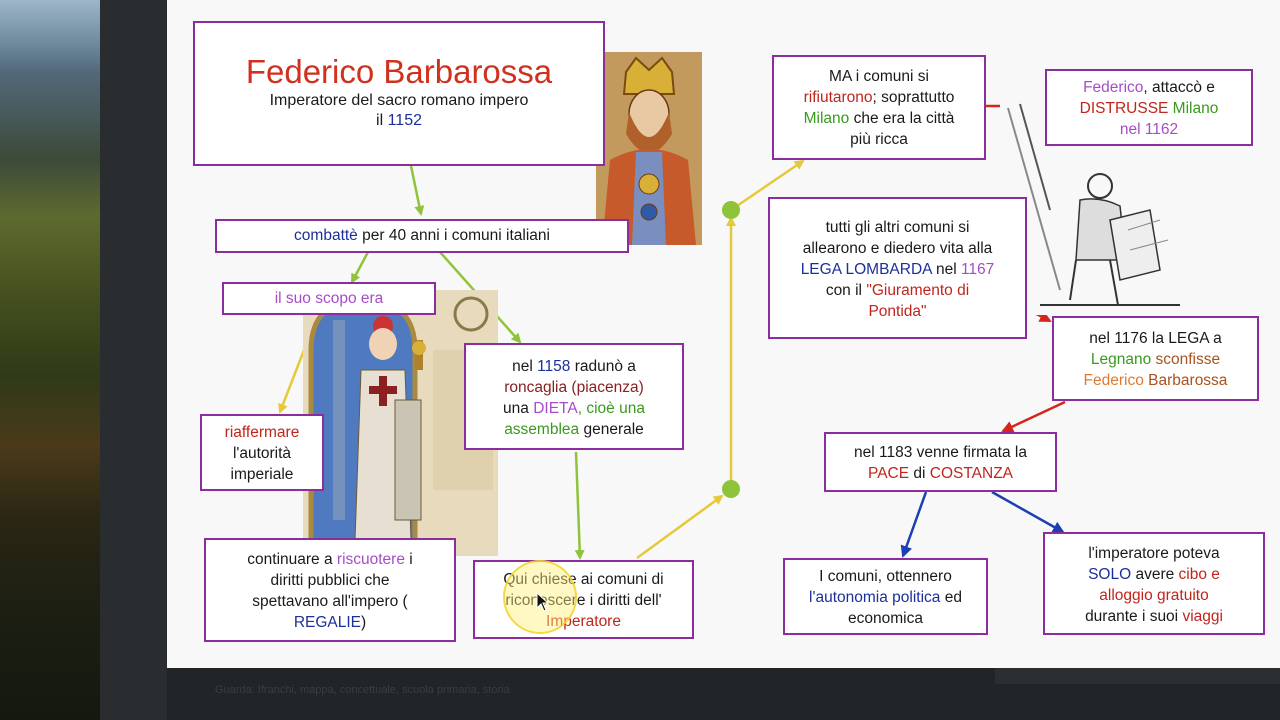 The image size is (1280, 720). I want to click on arrow-costanza-to-autonomia, so click(914, 524).